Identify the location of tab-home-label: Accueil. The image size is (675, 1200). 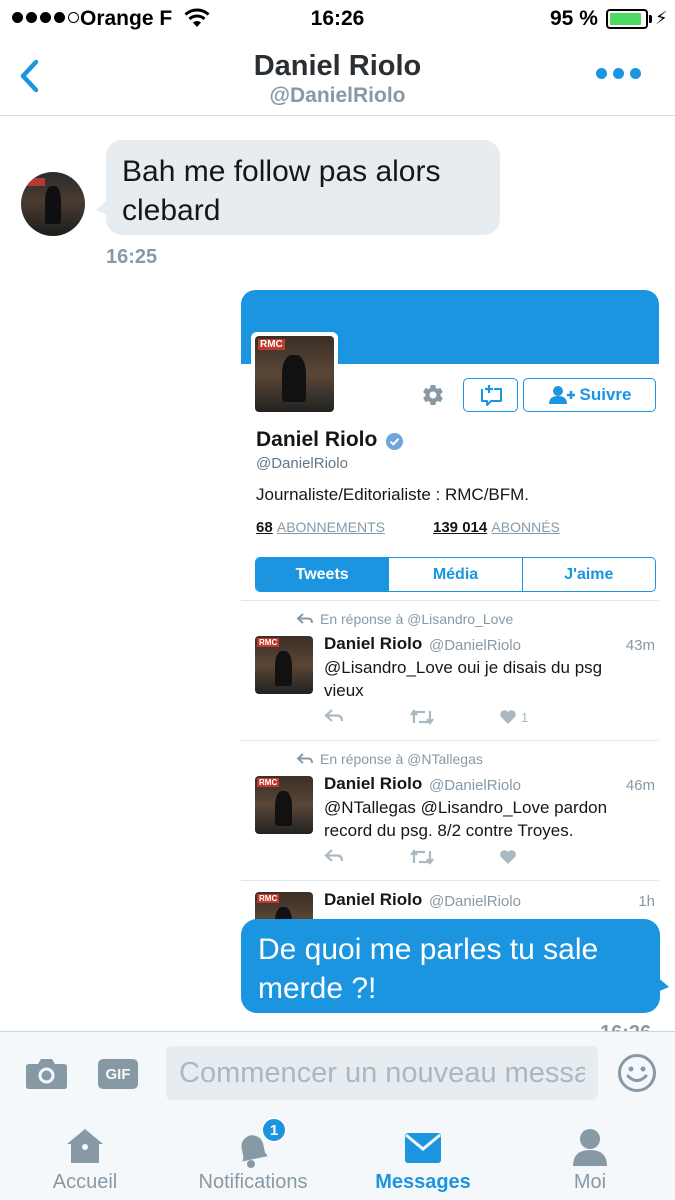
(85, 1182).